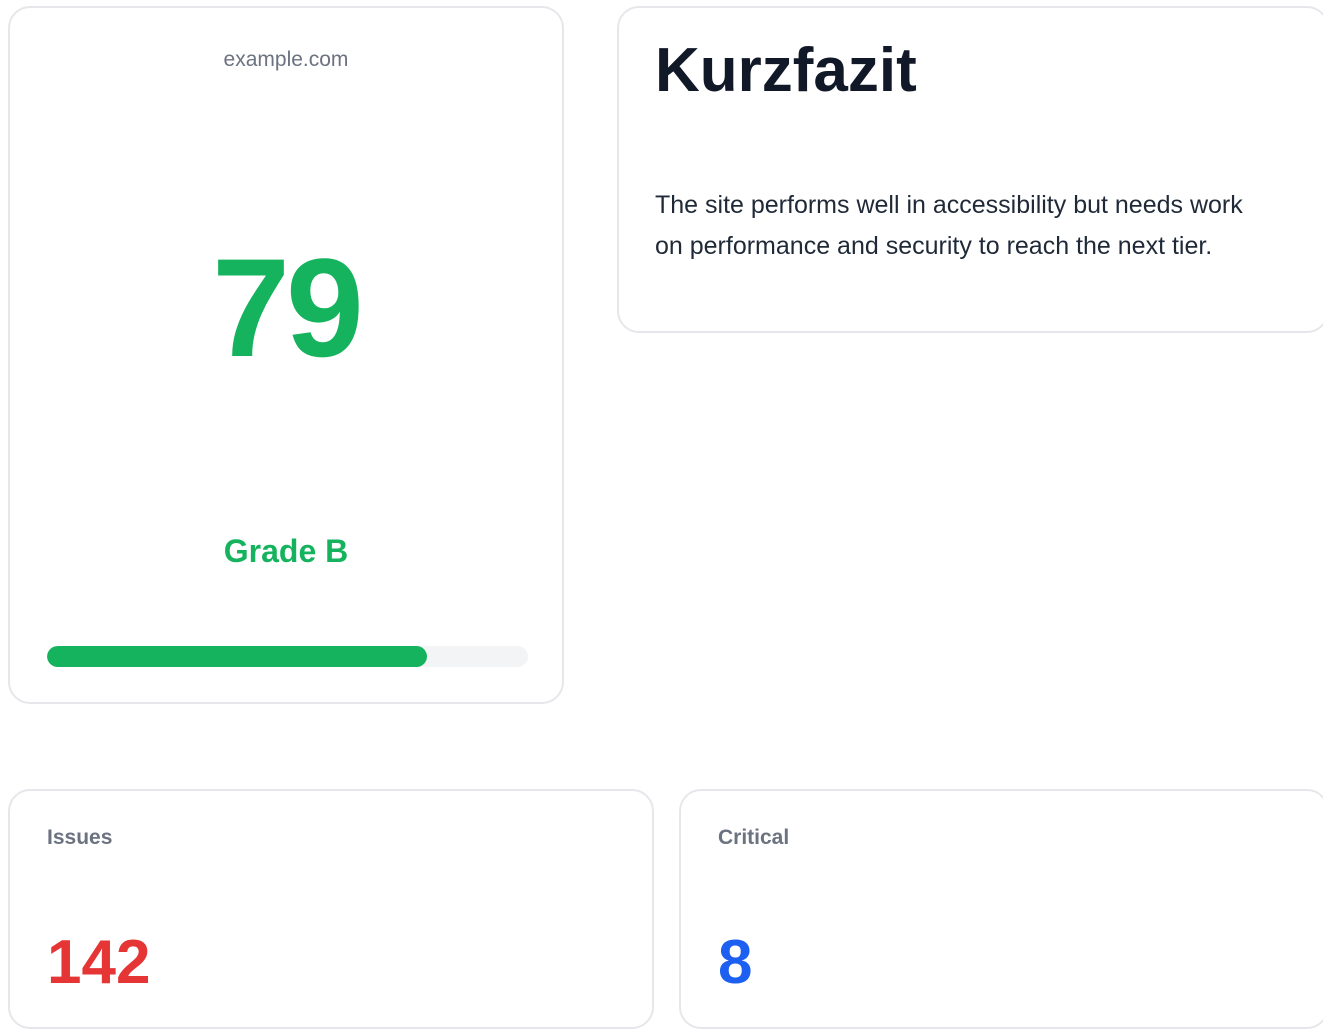 This screenshot has height=1029, width=1323. Describe the element at coordinates (80, 837) in the screenshot. I see `issues-label: Issues` at that location.